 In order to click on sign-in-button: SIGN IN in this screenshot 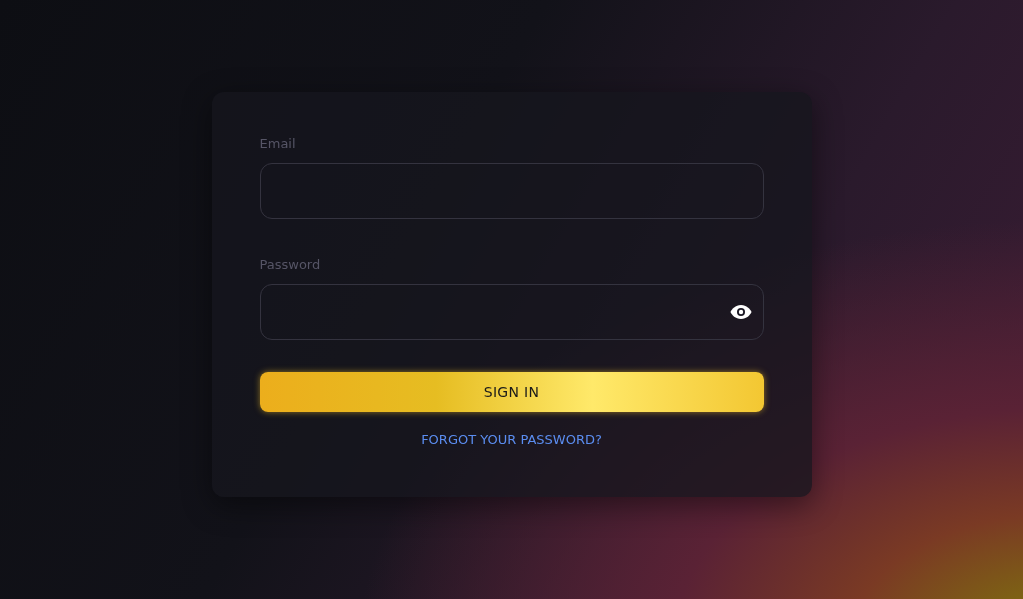, I will do `click(511, 392)`.